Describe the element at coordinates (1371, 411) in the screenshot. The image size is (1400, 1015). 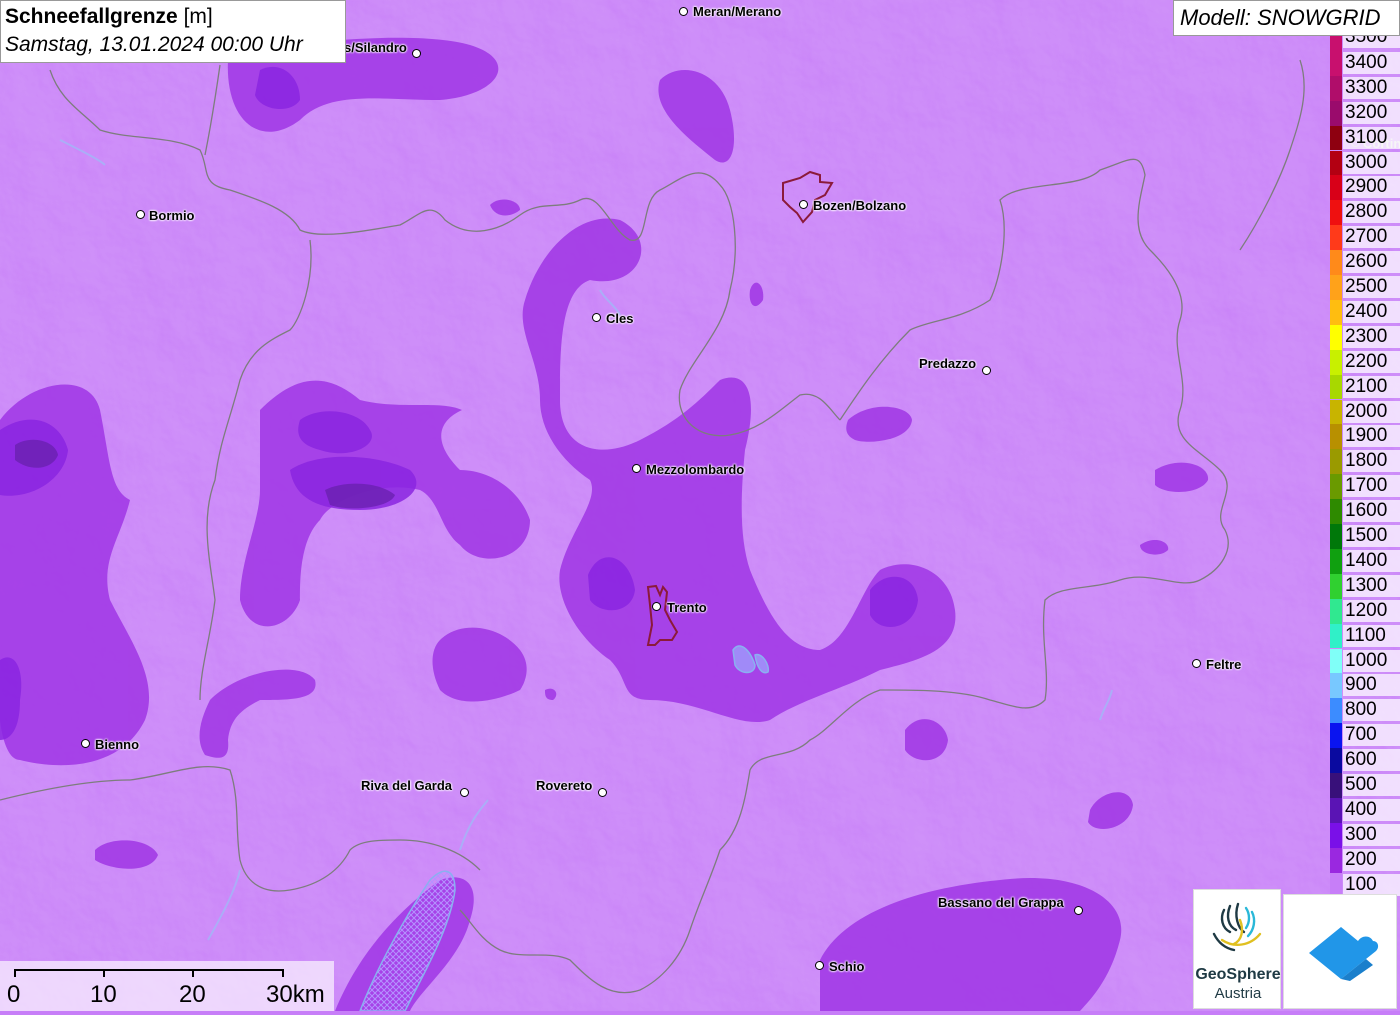
I see `legend-label: 2000` at that location.